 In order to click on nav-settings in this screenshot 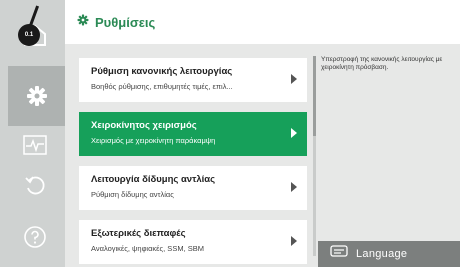, I will do `click(36, 96)`.